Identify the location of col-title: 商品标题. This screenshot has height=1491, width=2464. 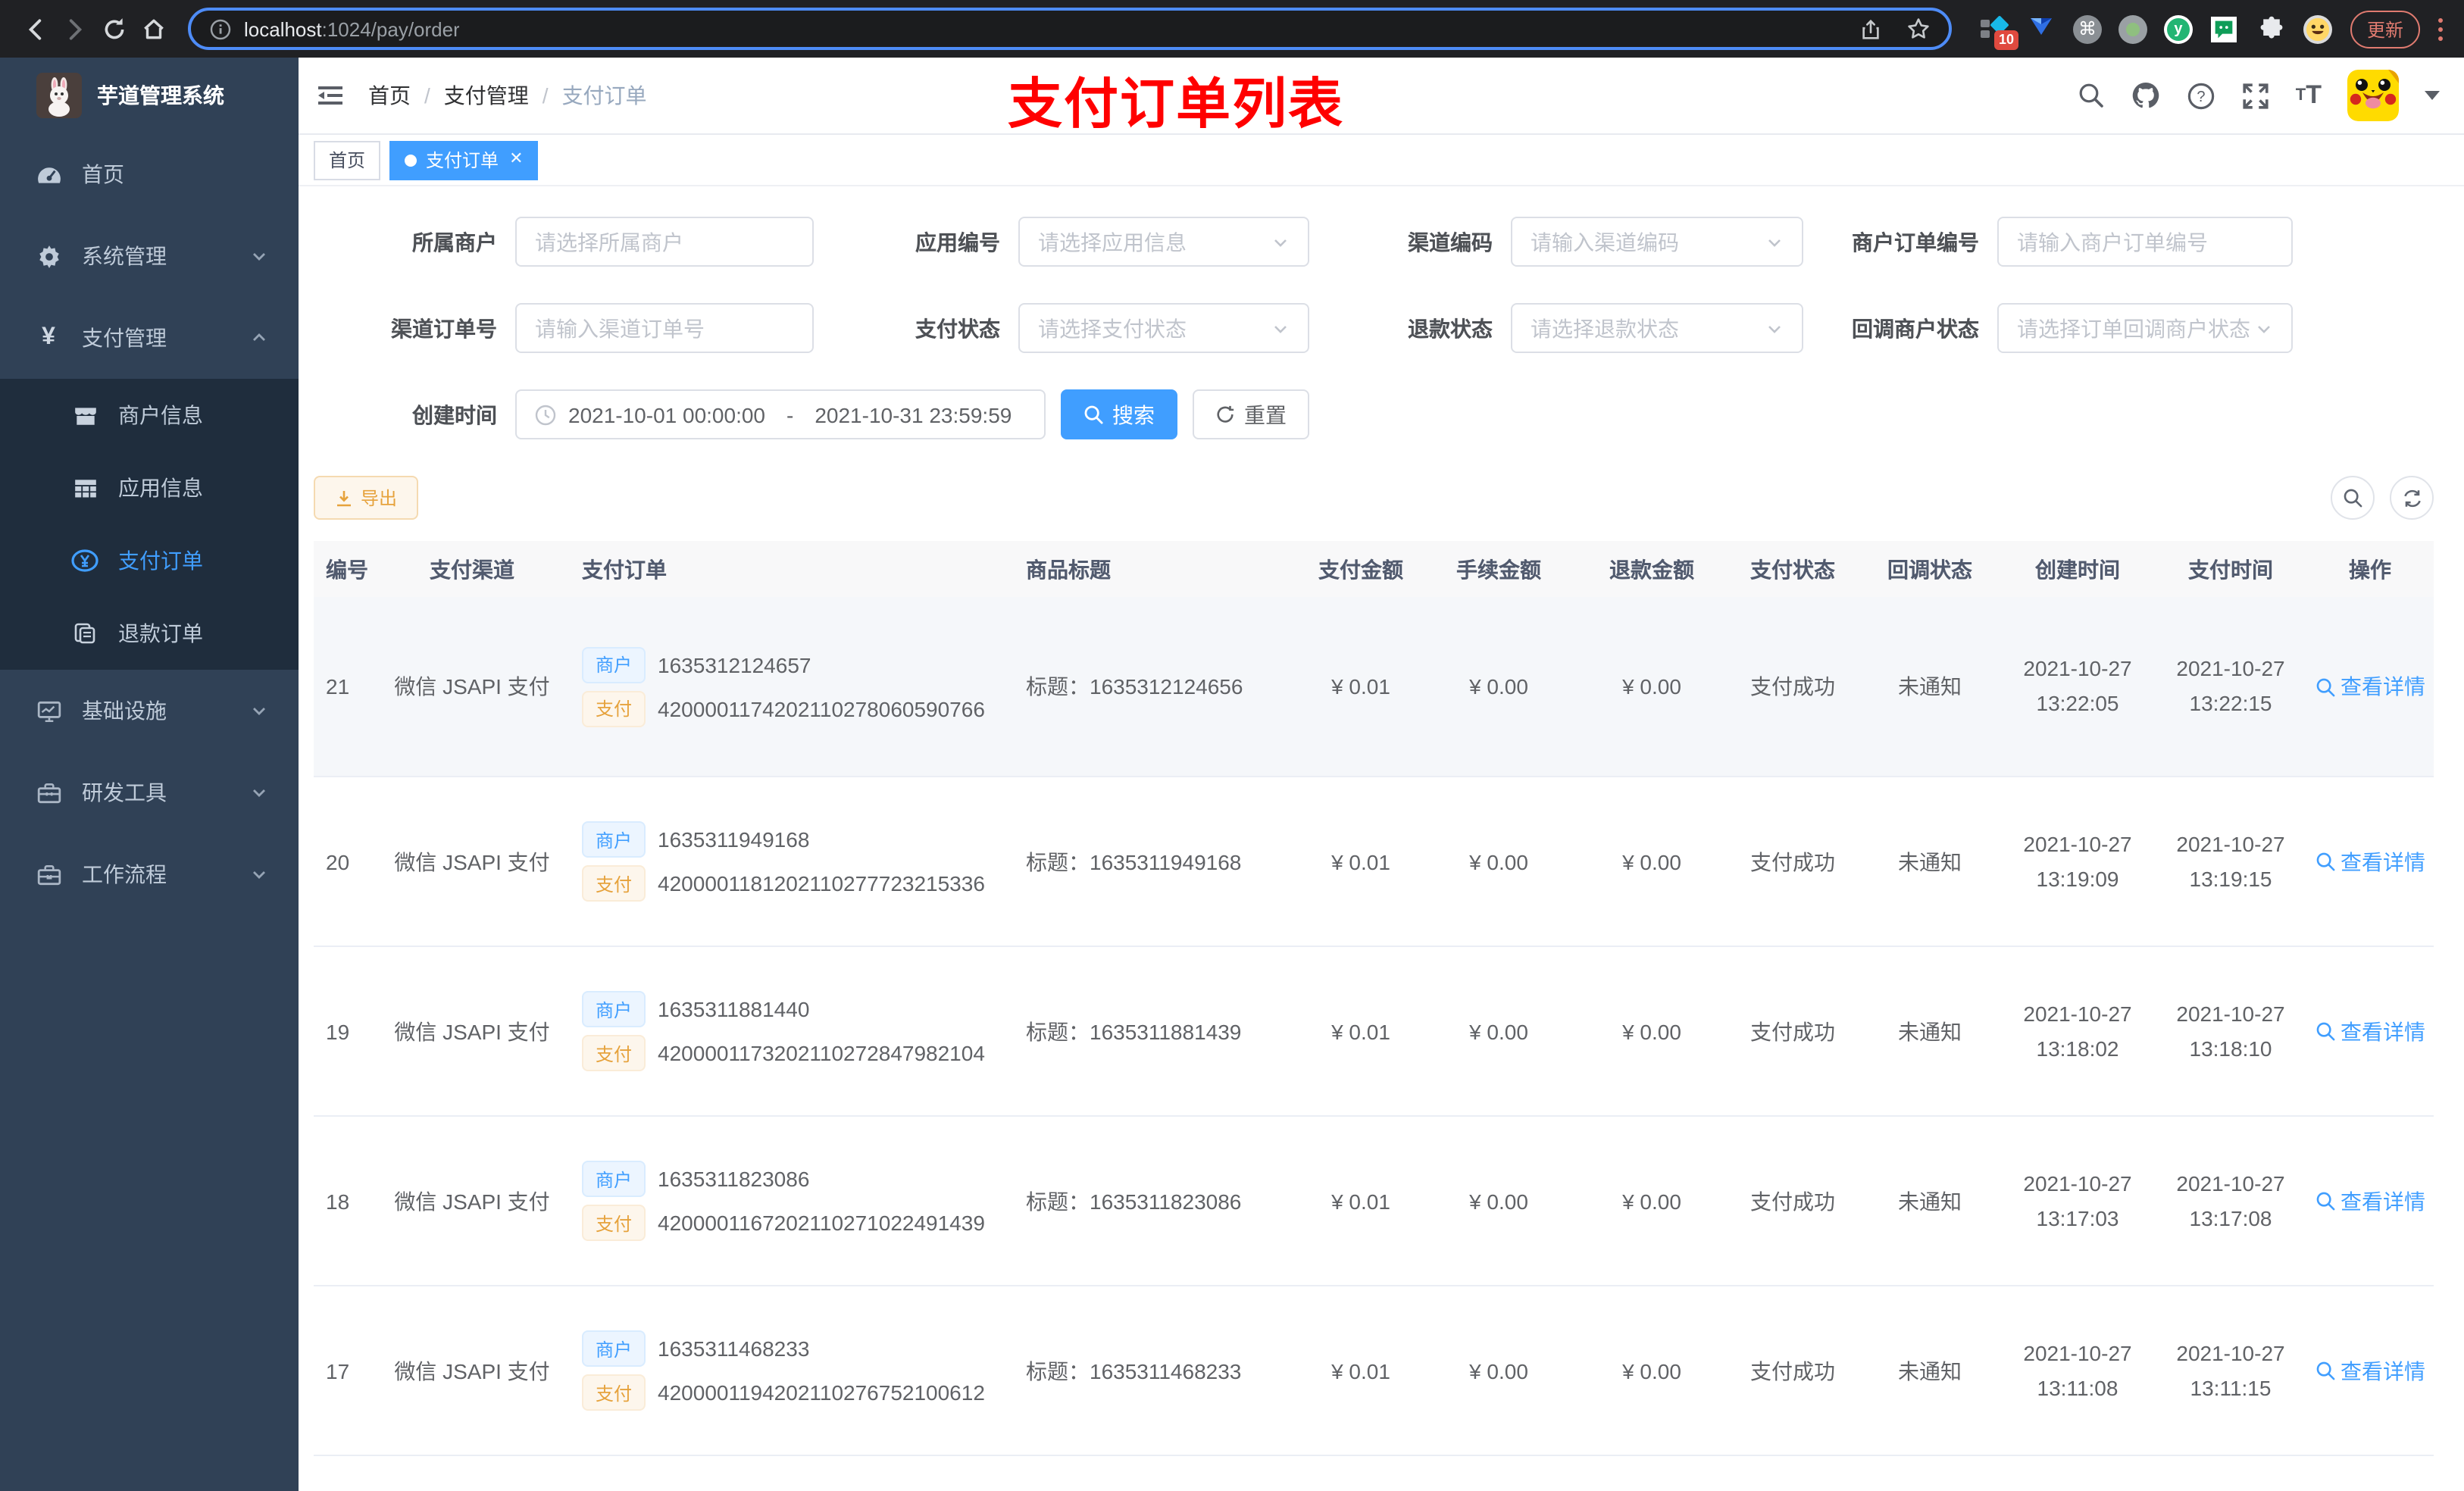
(1068, 569).